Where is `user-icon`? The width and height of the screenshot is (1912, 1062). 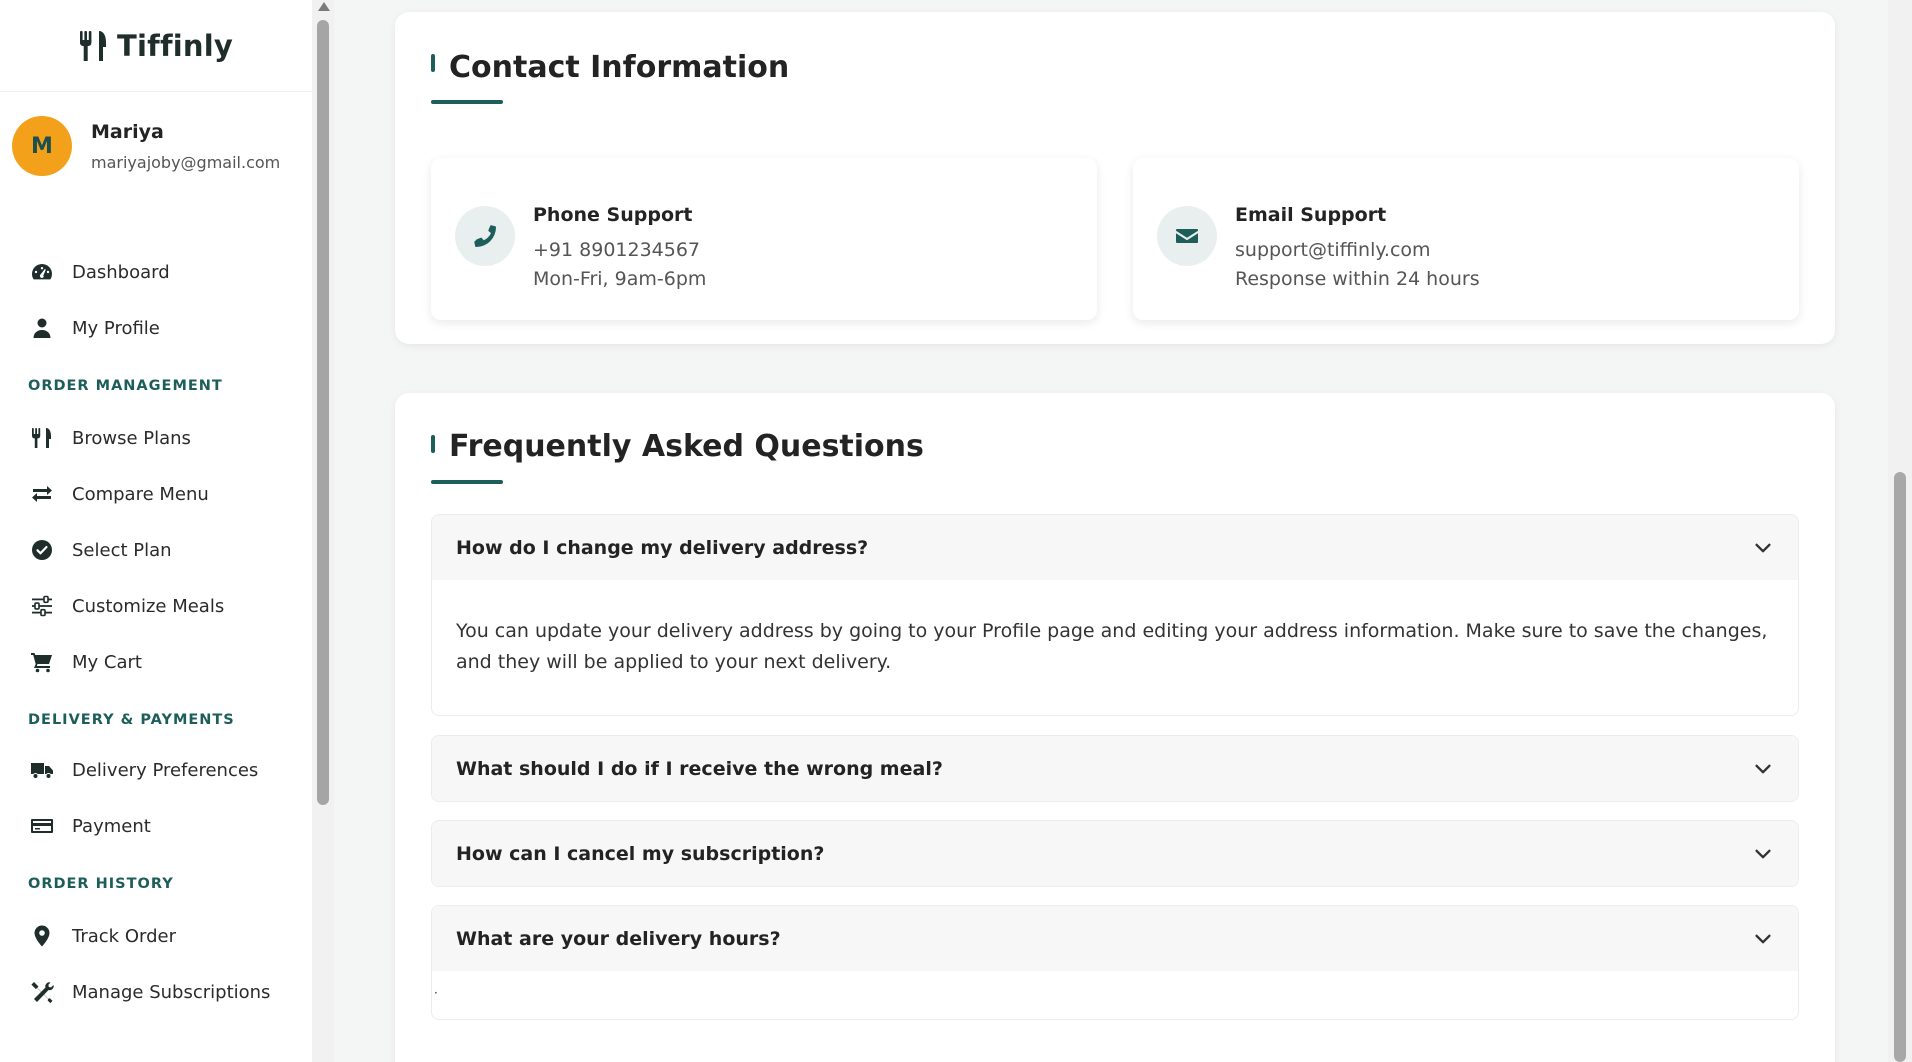 user-icon is located at coordinates (42, 328).